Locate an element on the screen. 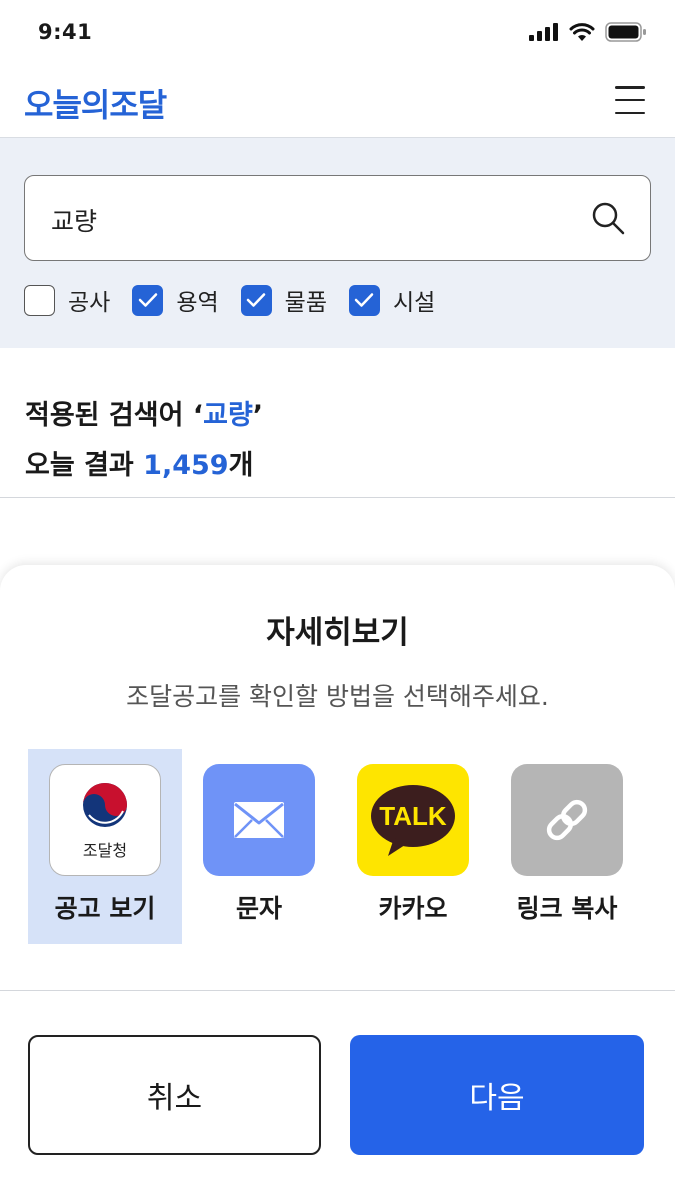 This screenshot has width=675, height=1200. gov-tile: 조달청 is located at coordinates (105, 820).